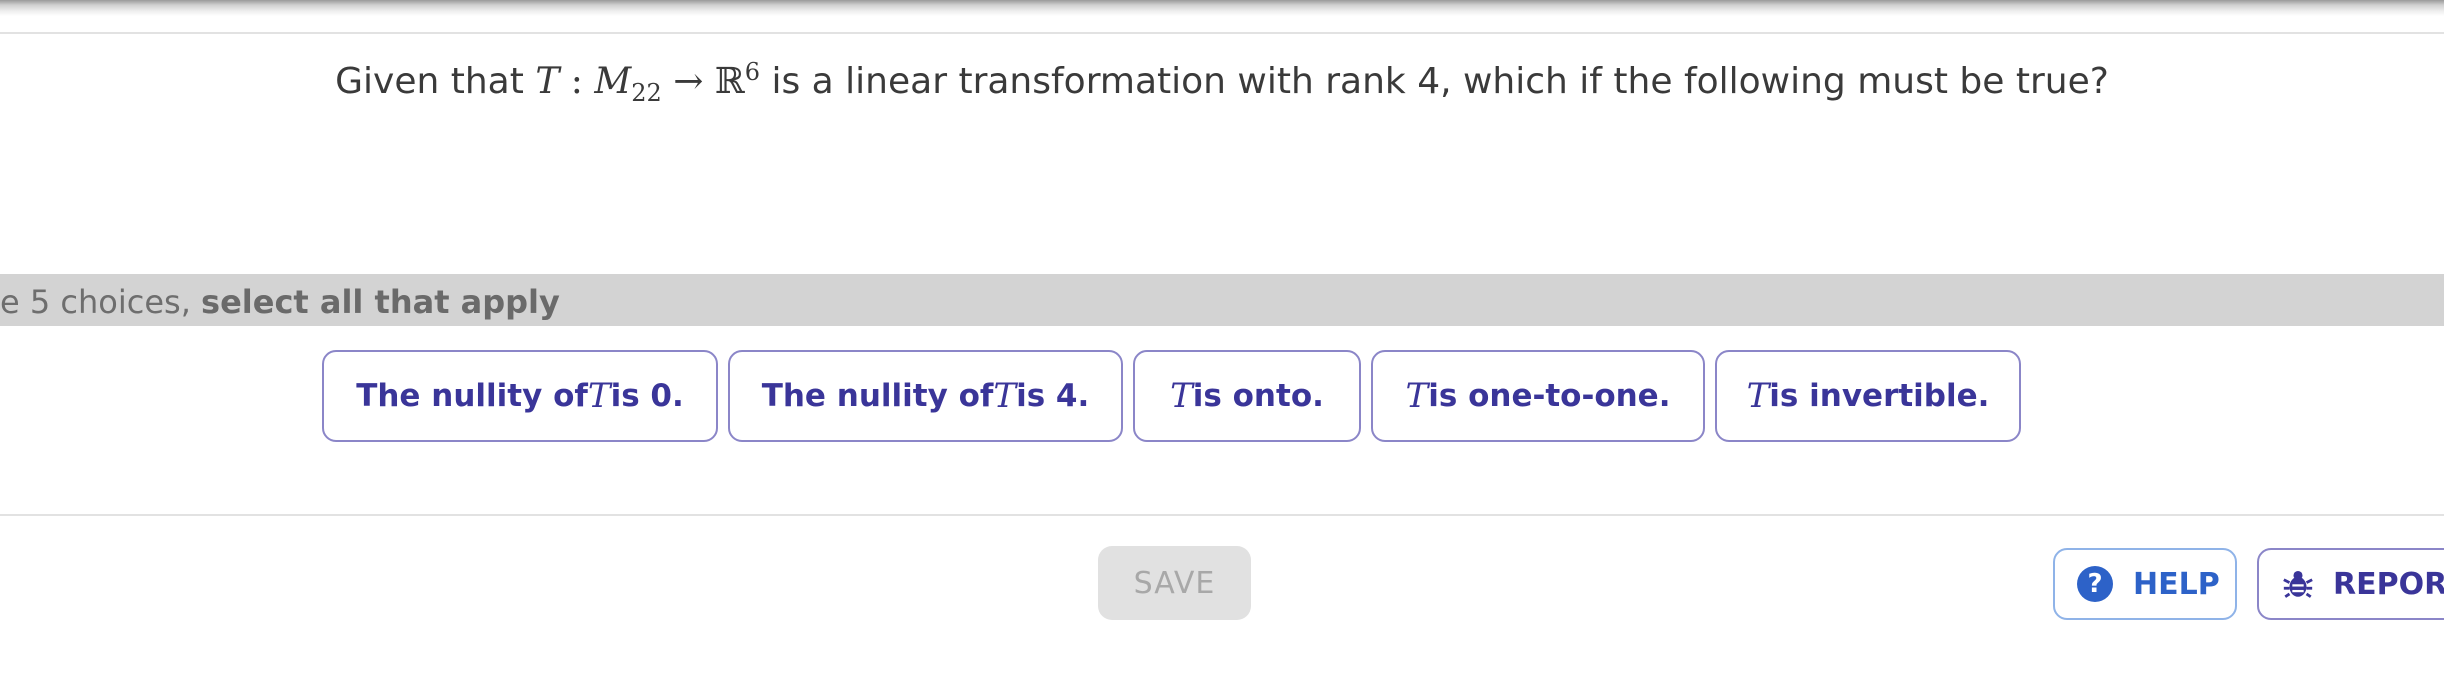 The image size is (2444, 684). I want to click on report-button-label: REPOR, so click(2388, 584).